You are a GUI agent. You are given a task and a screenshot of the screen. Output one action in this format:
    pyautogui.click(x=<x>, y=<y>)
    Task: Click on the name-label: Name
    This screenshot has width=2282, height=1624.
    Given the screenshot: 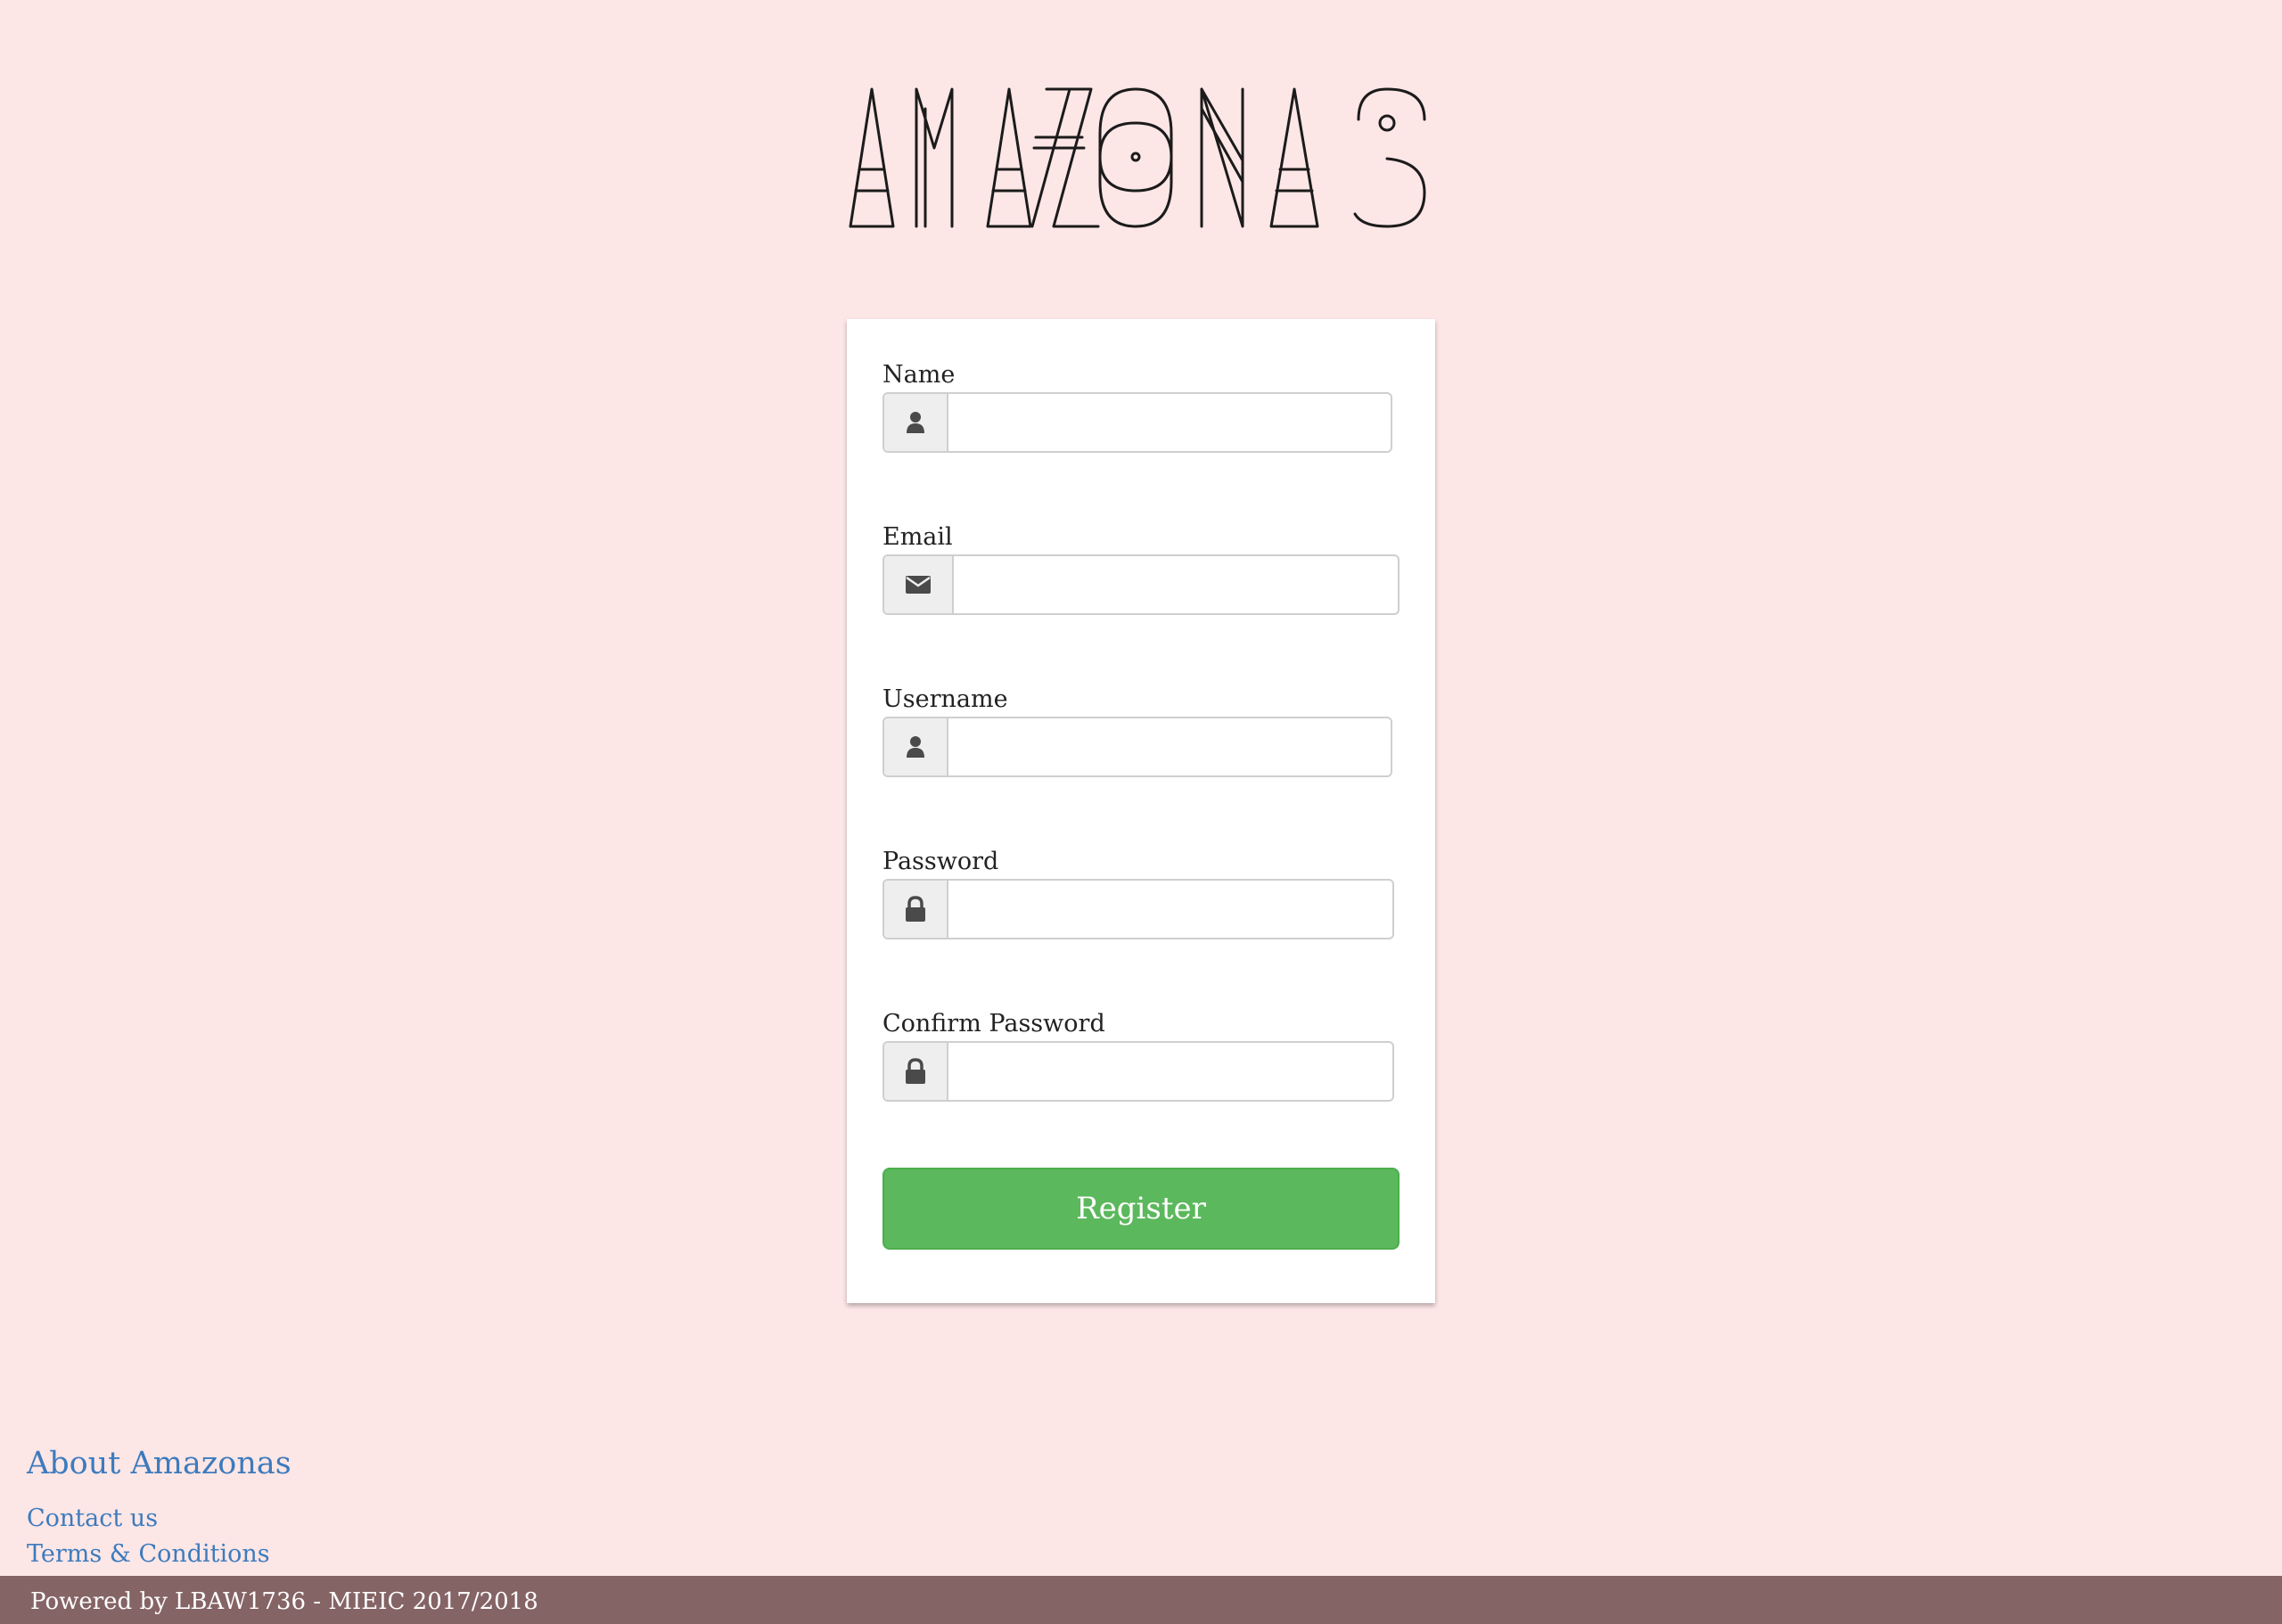 What is the action you would take?
    pyautogui.click(x=919, y=375)
    